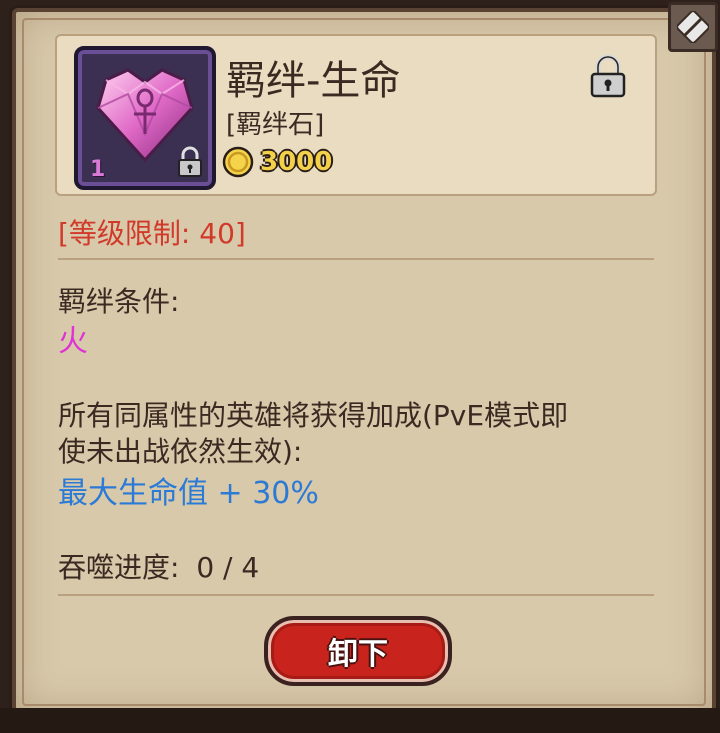  What do you see at coordinates (145, 118) in the screenshot?
I see `item-icon-slot: 1` at bounding box center [145, 118].